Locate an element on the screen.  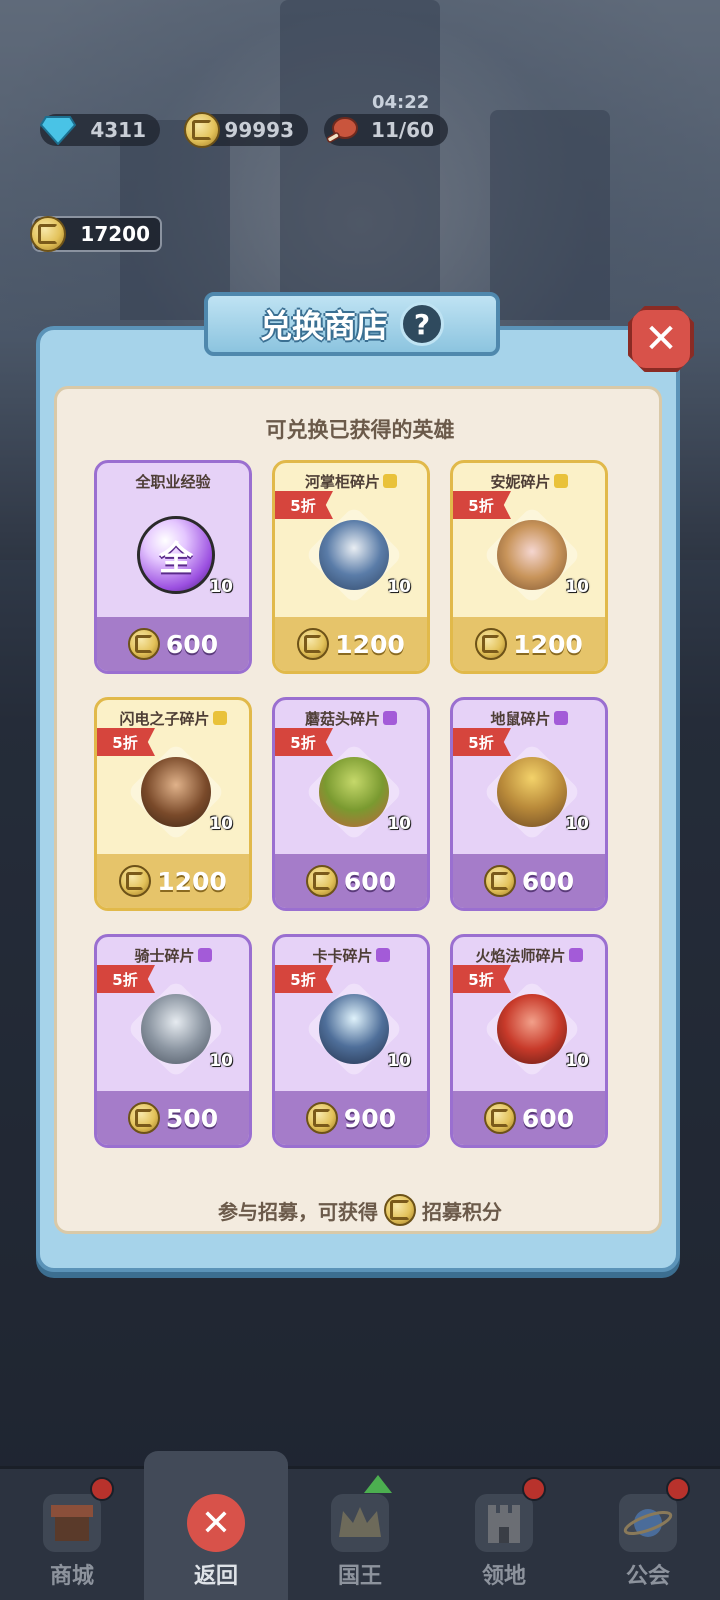
stamina-count: 11/60 is located at coordinates (402, 130).